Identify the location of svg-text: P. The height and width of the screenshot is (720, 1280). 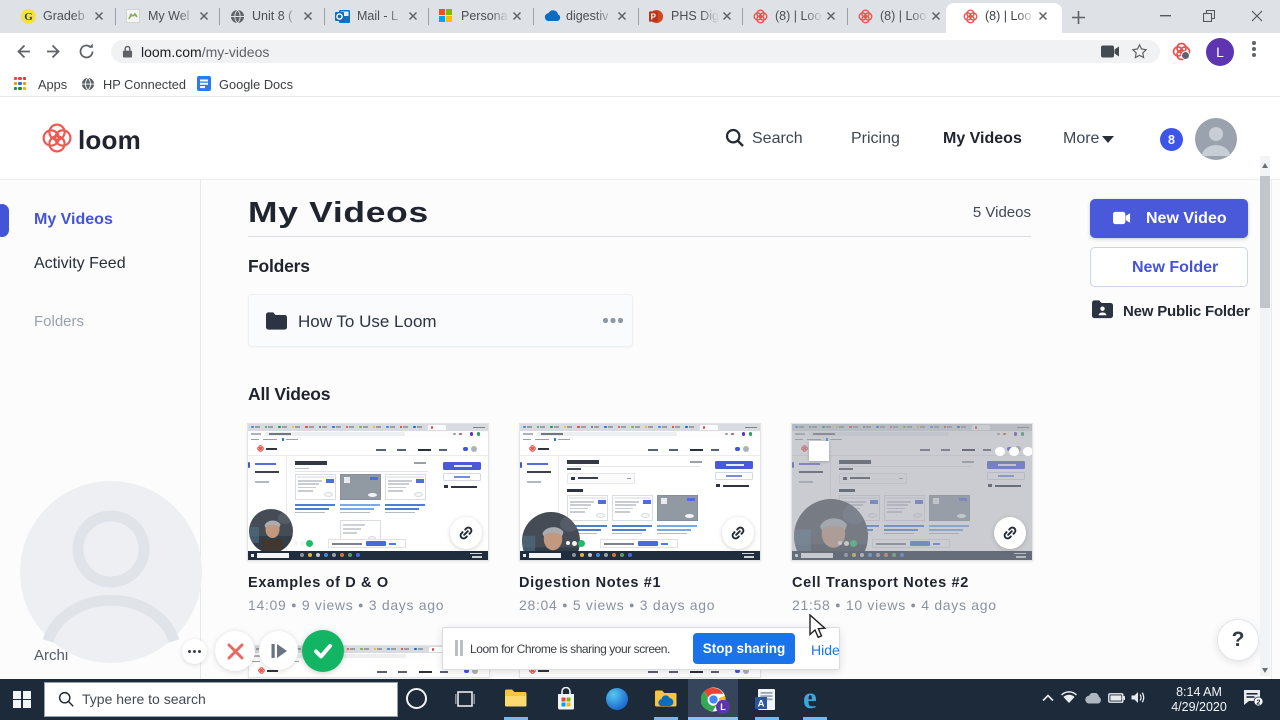
(654, 17).